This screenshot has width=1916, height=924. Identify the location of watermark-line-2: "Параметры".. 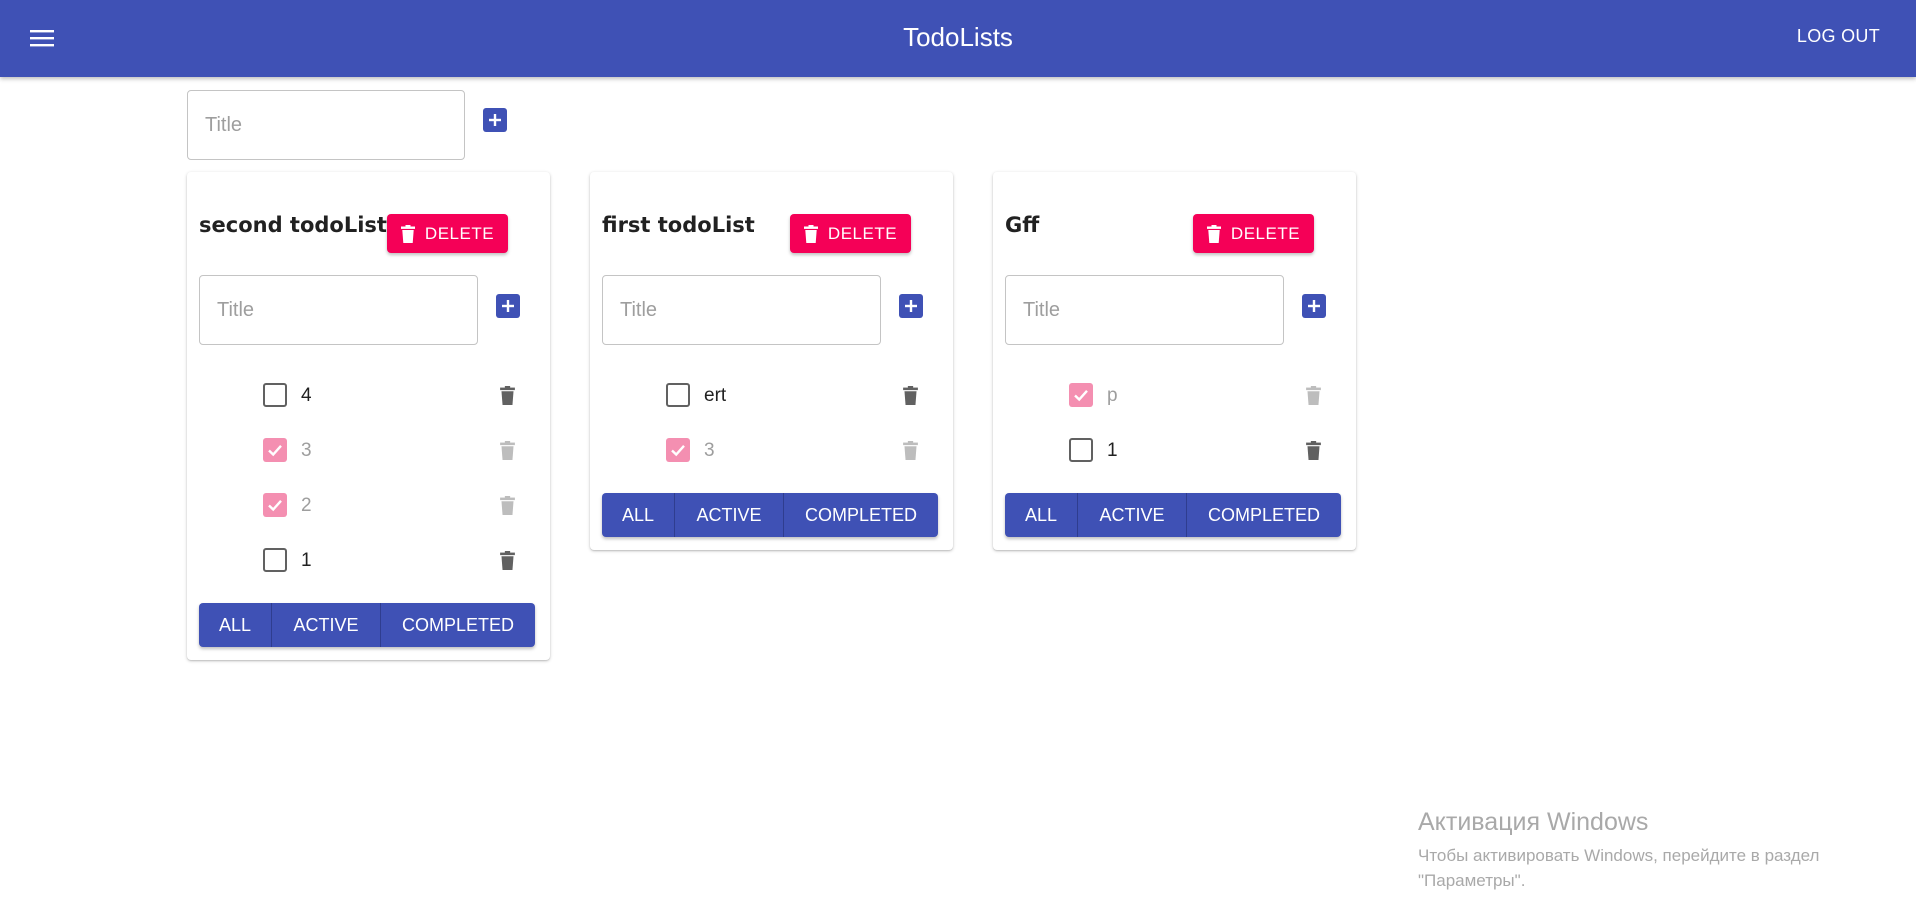
(1472, 880).